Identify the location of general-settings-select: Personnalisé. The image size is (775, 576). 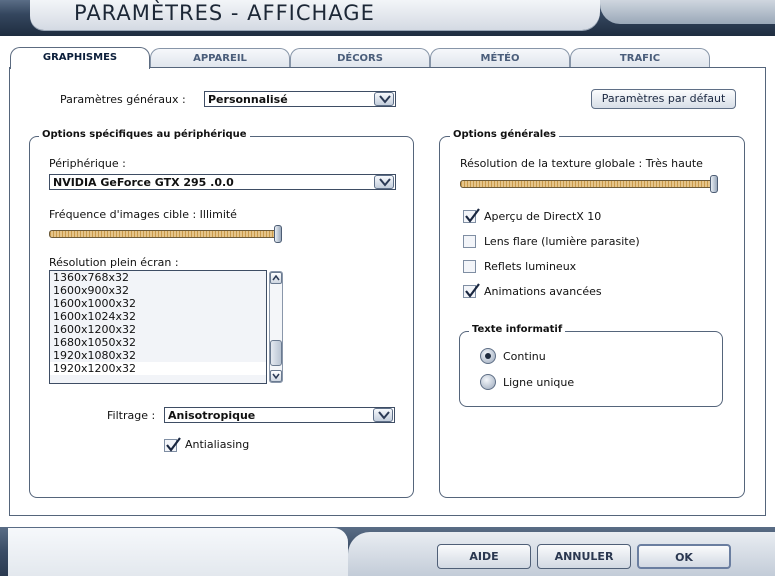
(300, 99).